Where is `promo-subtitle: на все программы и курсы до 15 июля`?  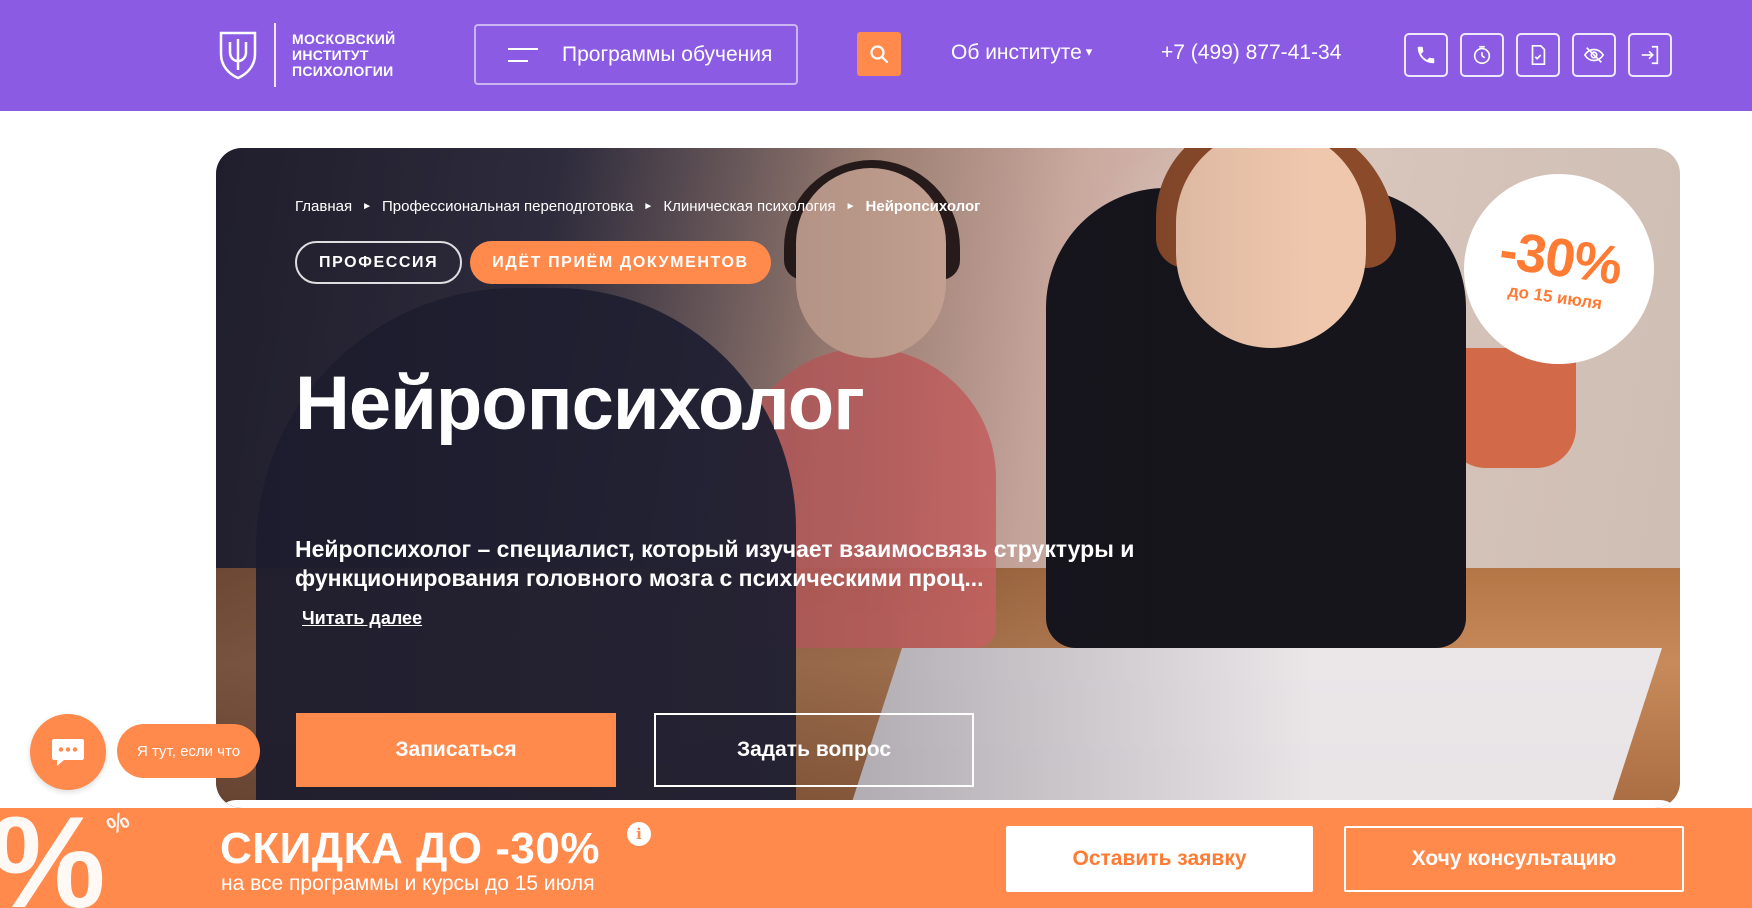
promo-subtitle: на все программы и курсы до 15 июля is located at coordinates (408, 883).